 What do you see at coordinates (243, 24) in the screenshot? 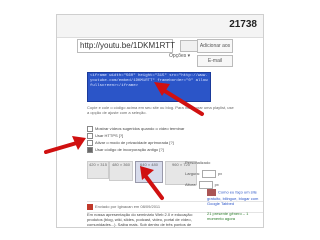
I see `view-count: 21738` at bounding box center [243, 24].